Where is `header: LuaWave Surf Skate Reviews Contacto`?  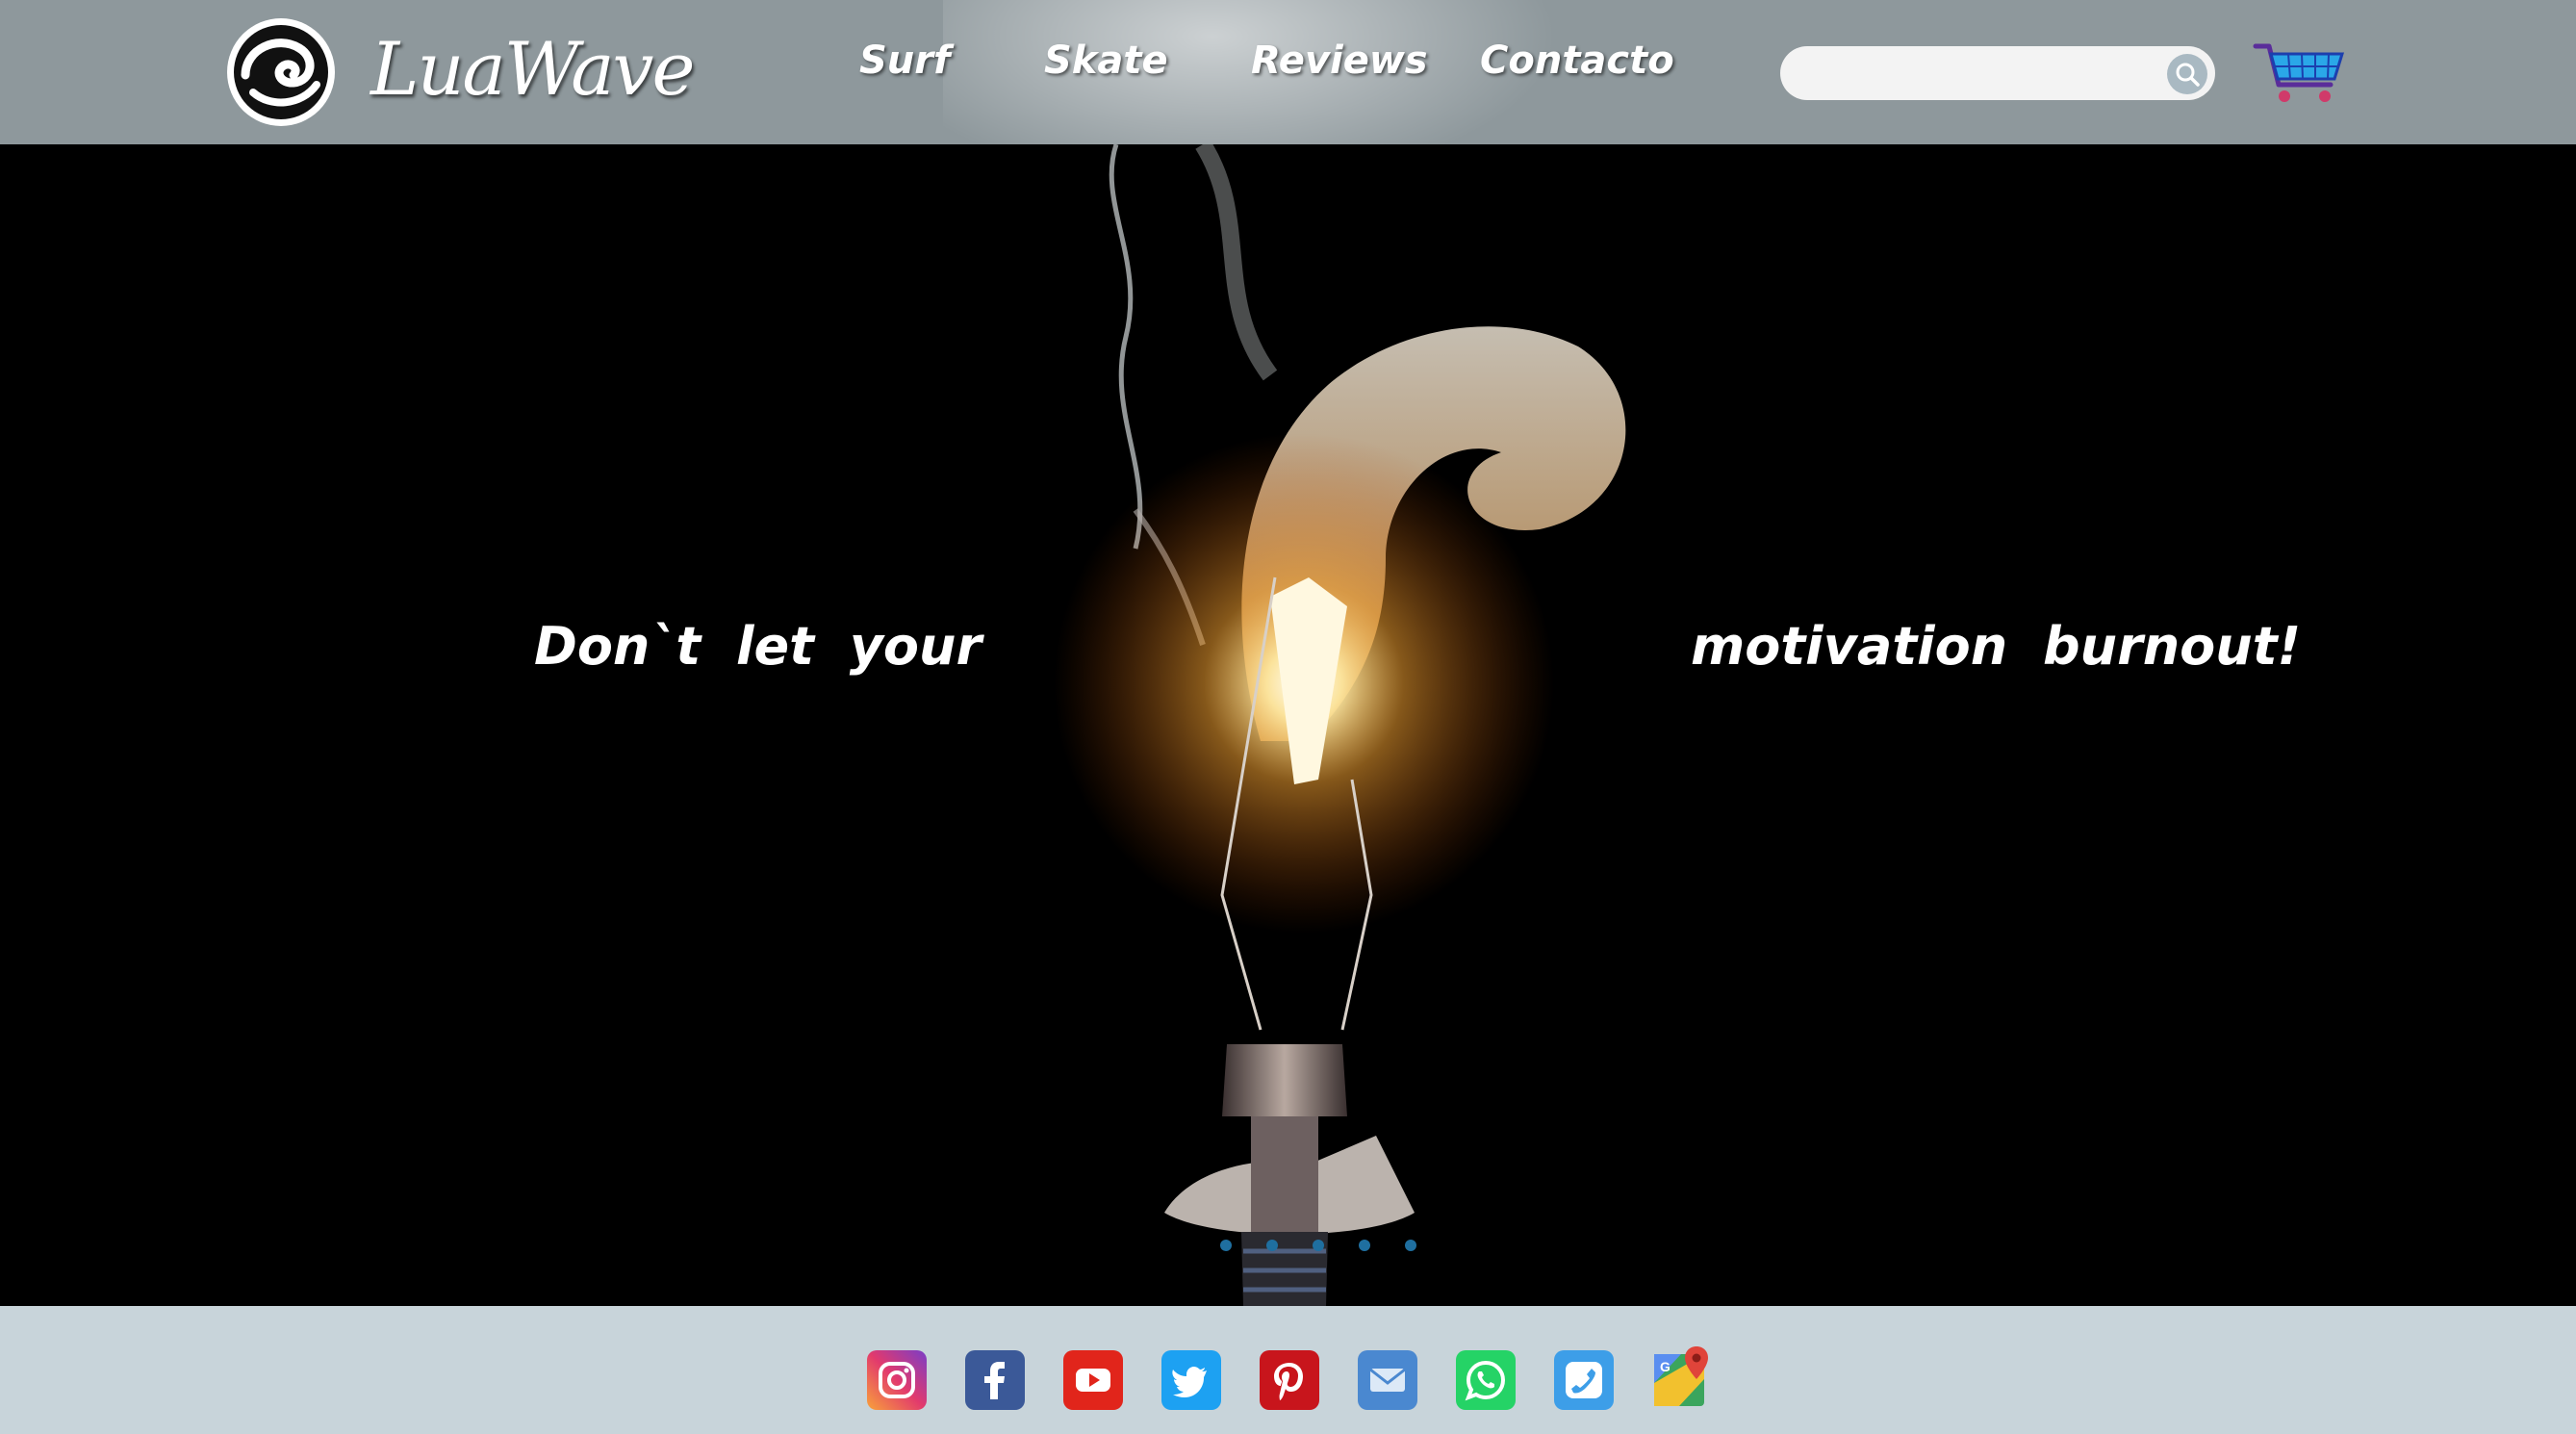 header: LuaWave Surf Skate Reviews Contacto is located at coordinates (1288, 72).